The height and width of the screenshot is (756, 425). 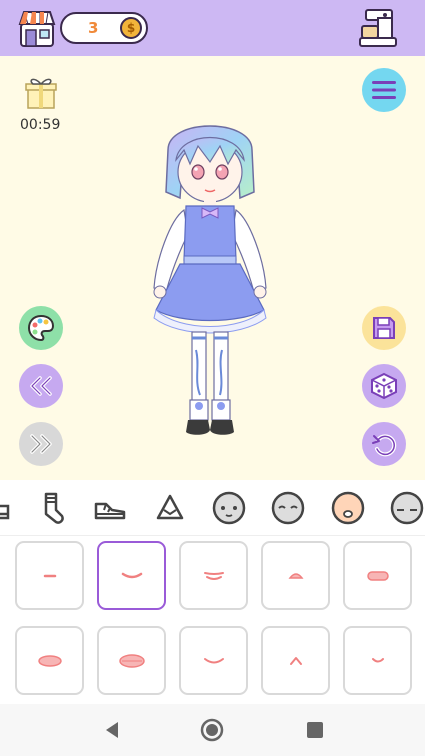 I want to click on face-base-icon, so click(x=229, y=508).